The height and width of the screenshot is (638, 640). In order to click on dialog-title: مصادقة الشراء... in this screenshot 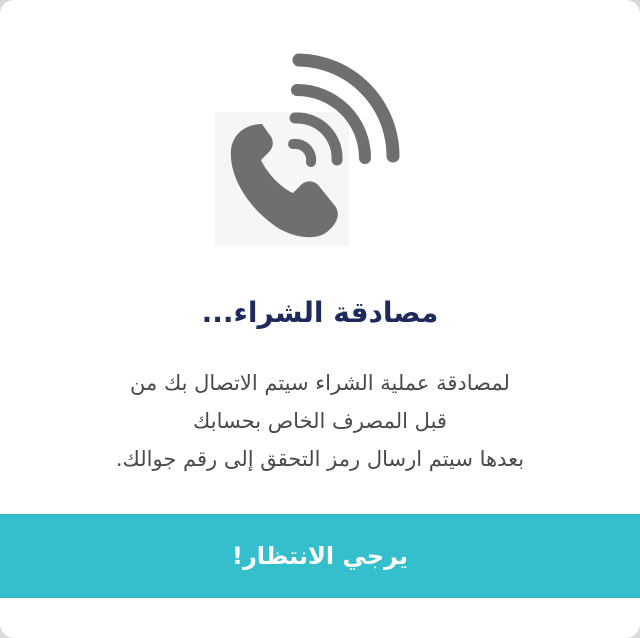, I will do `click(320, 312)`.